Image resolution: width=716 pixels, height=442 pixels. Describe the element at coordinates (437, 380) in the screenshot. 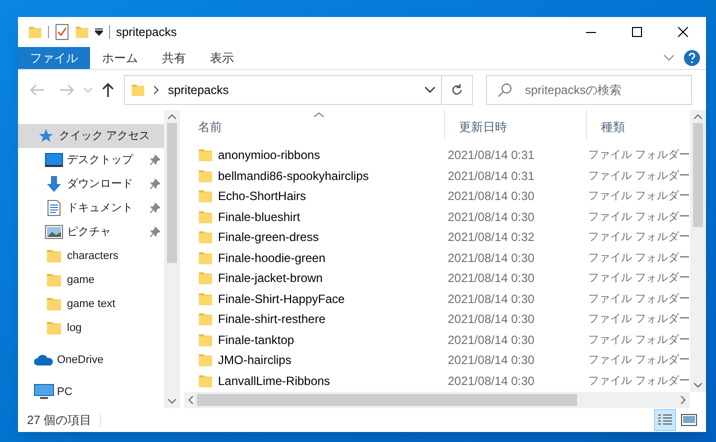

I see `folder-row: LanvallLime-Ribbons 2021/08/14 0:30 ファイル フォルダー` at that location.